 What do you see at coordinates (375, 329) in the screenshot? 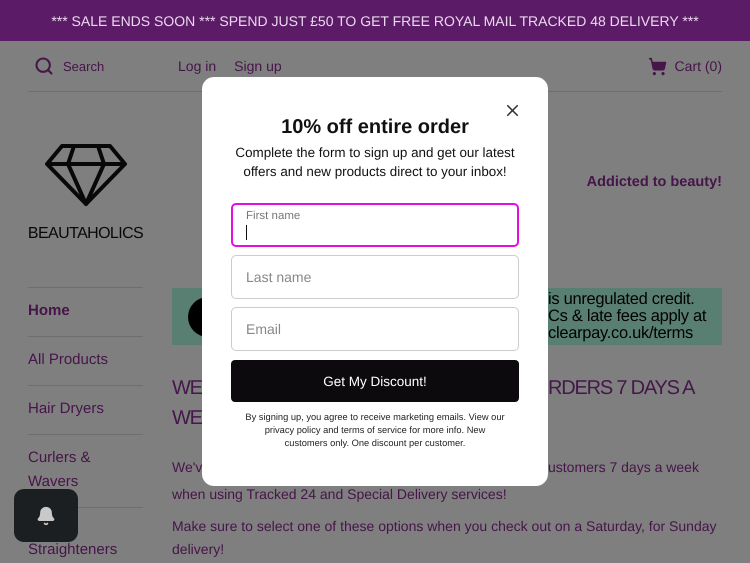
I see `input-field: Email` at bounding box center [375, 329].